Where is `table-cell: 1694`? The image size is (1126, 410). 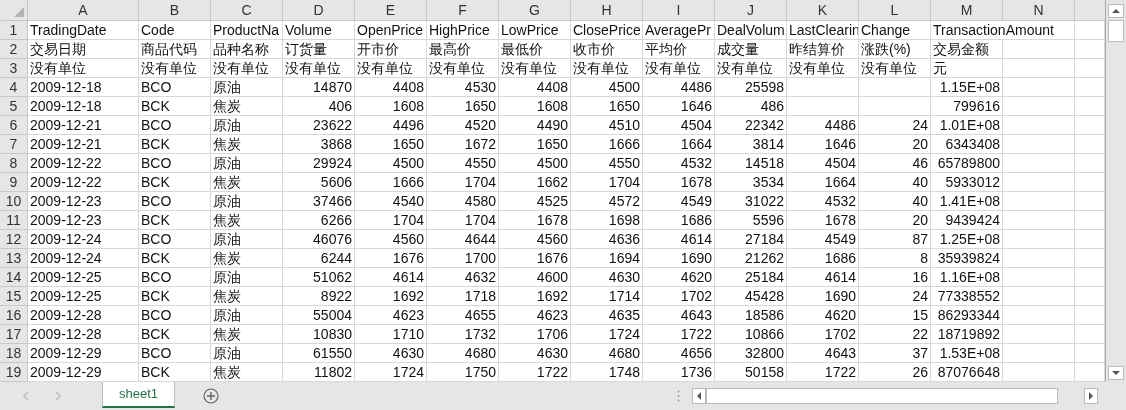 table-cell: 1694 is located at coordinates (607, 258).